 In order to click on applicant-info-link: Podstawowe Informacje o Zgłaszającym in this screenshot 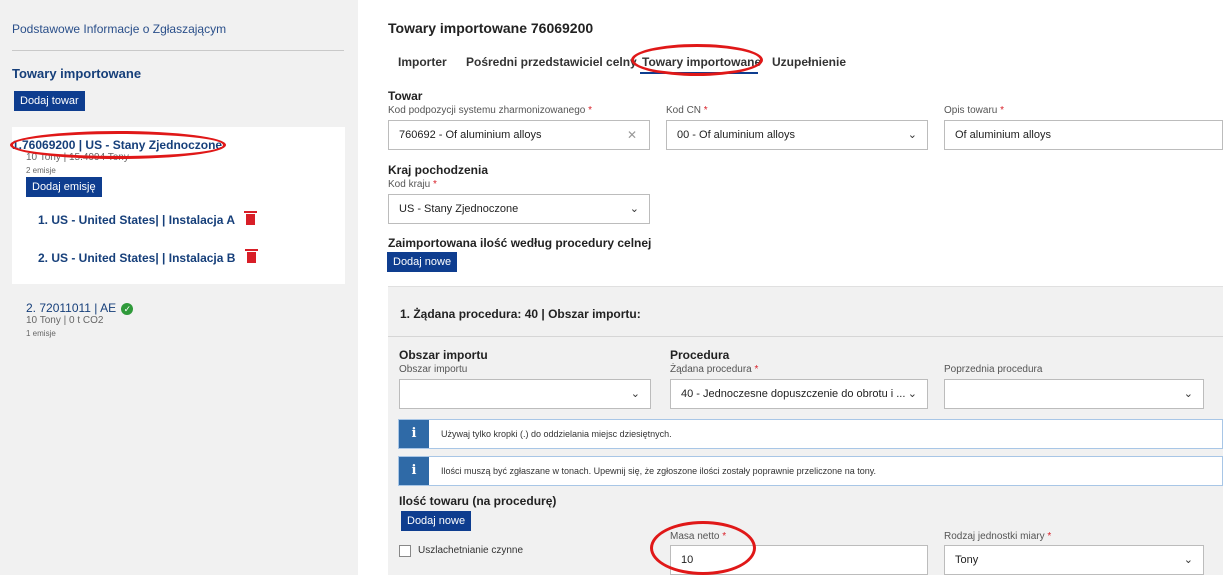, I will do `click(119, 29)`.